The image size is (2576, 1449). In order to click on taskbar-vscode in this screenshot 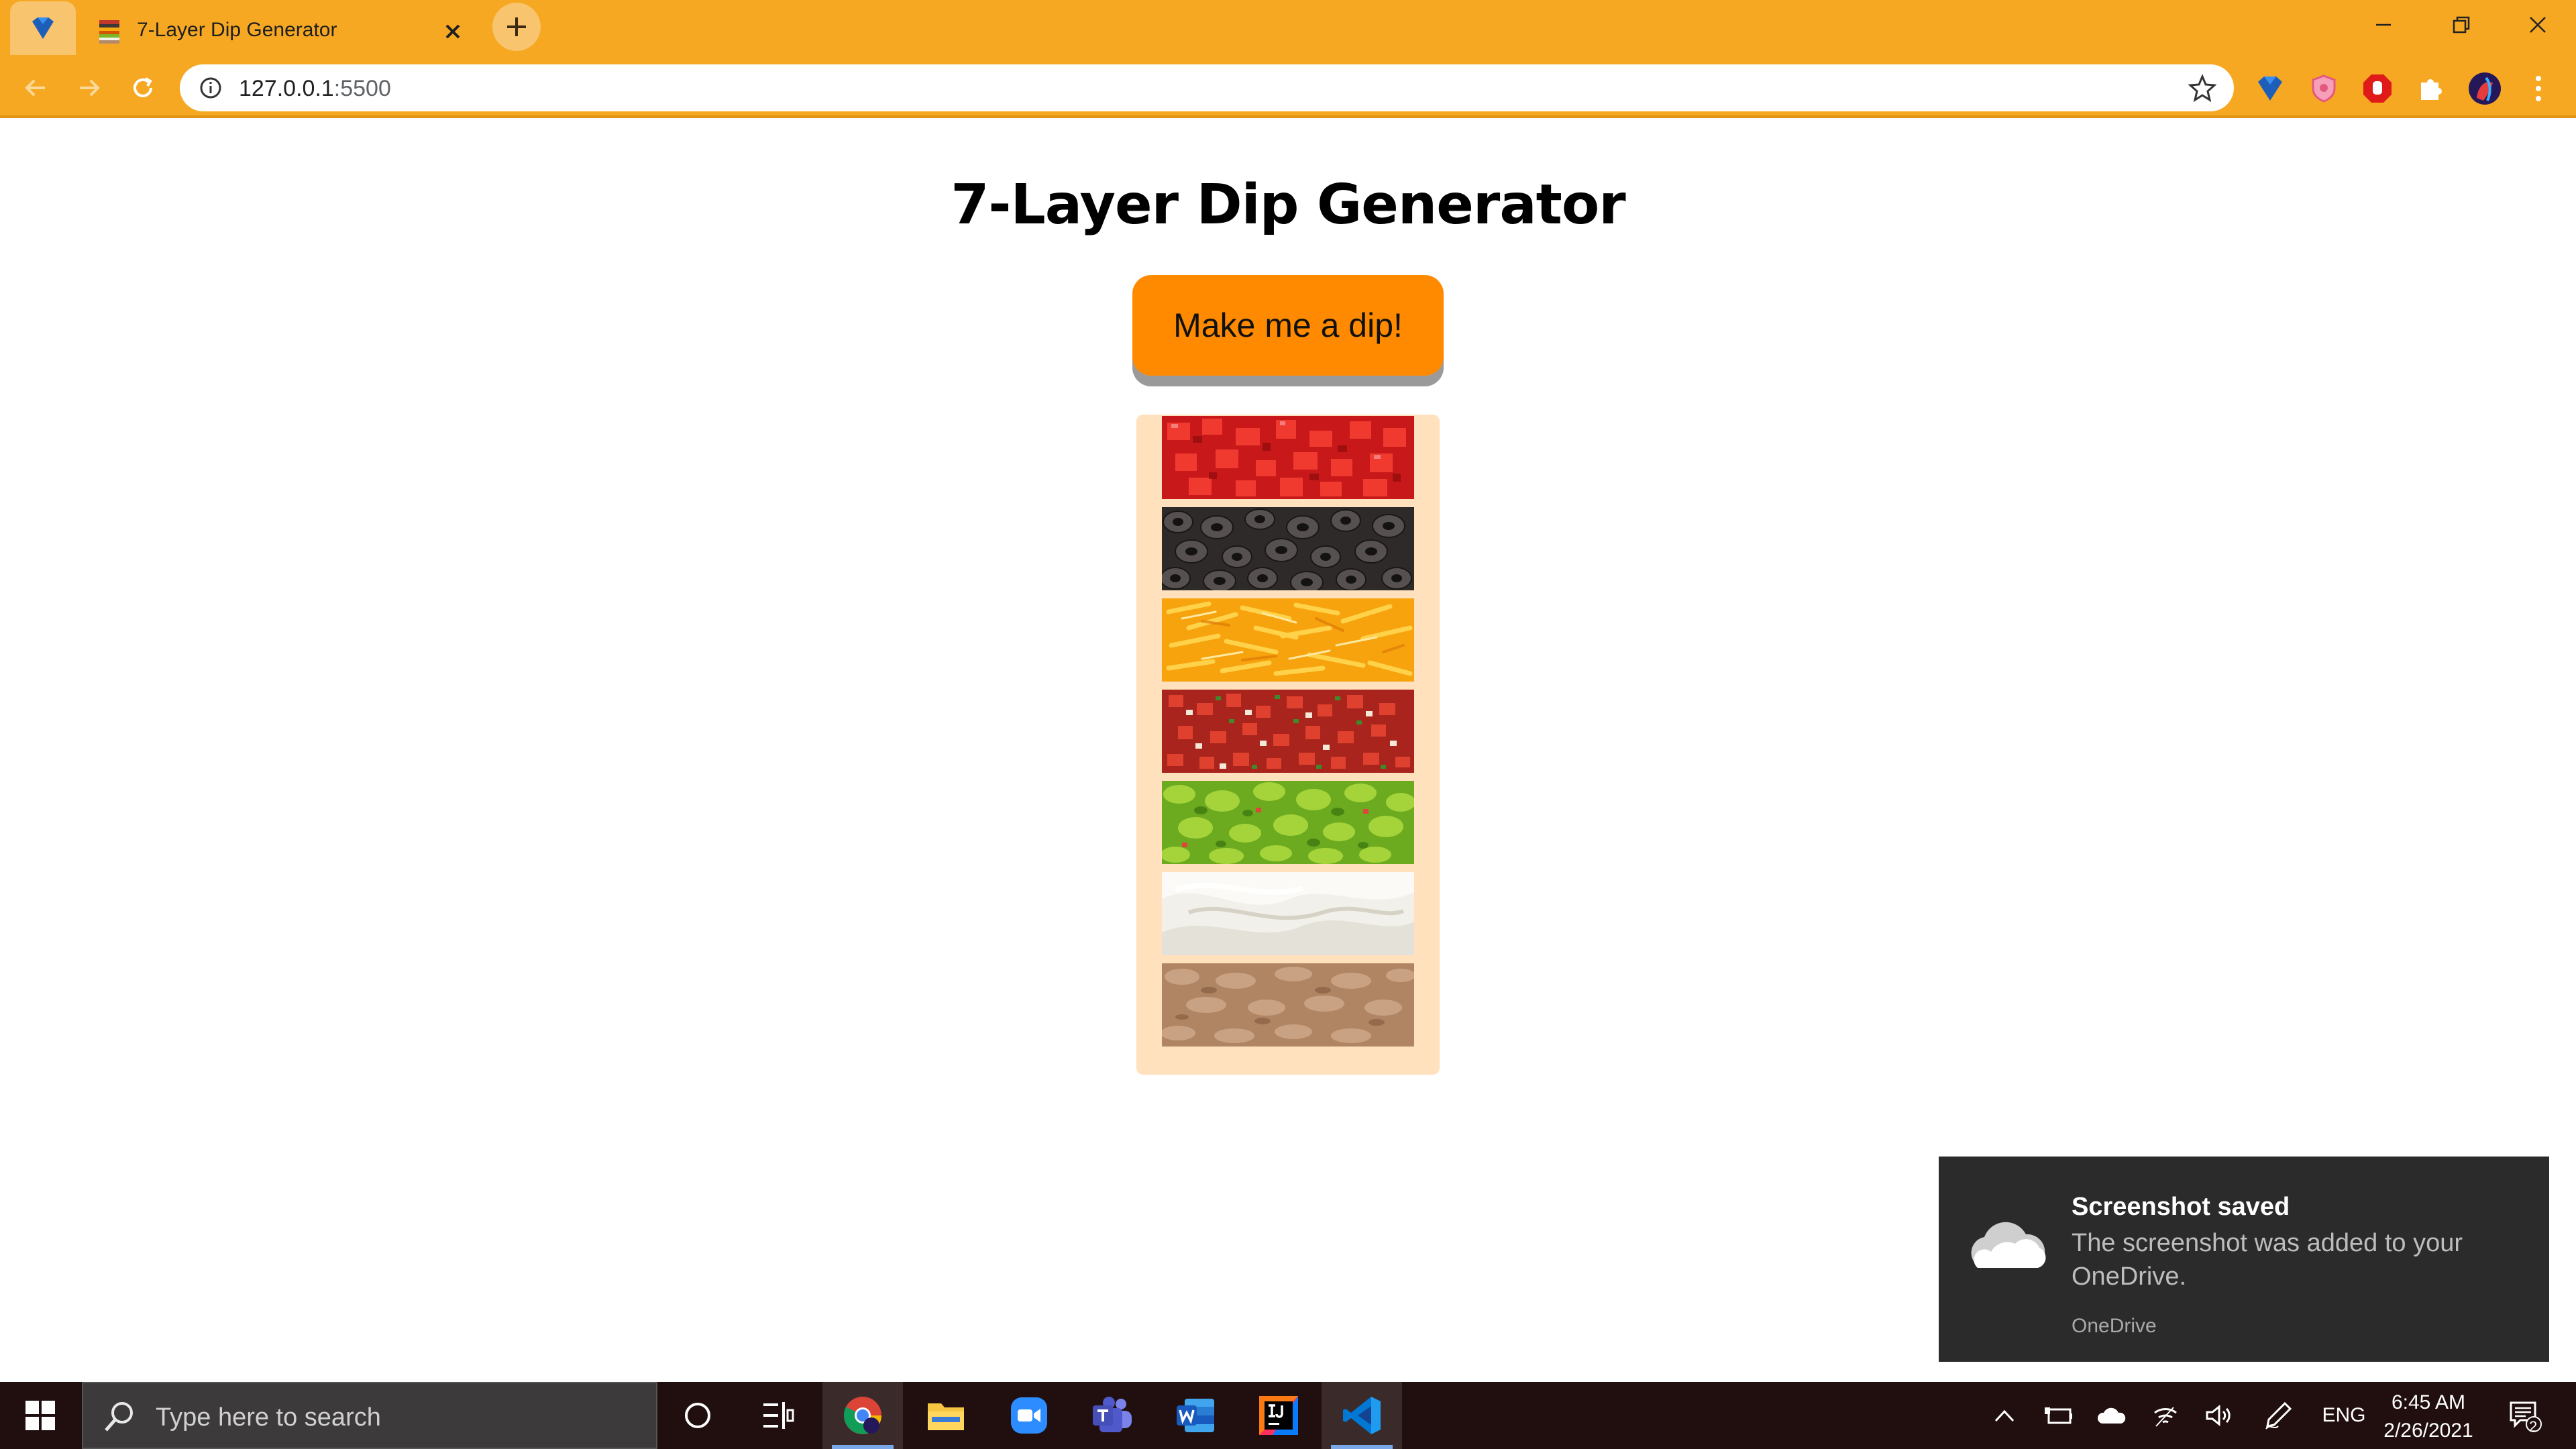, I will do `click(1362, 1415)`.